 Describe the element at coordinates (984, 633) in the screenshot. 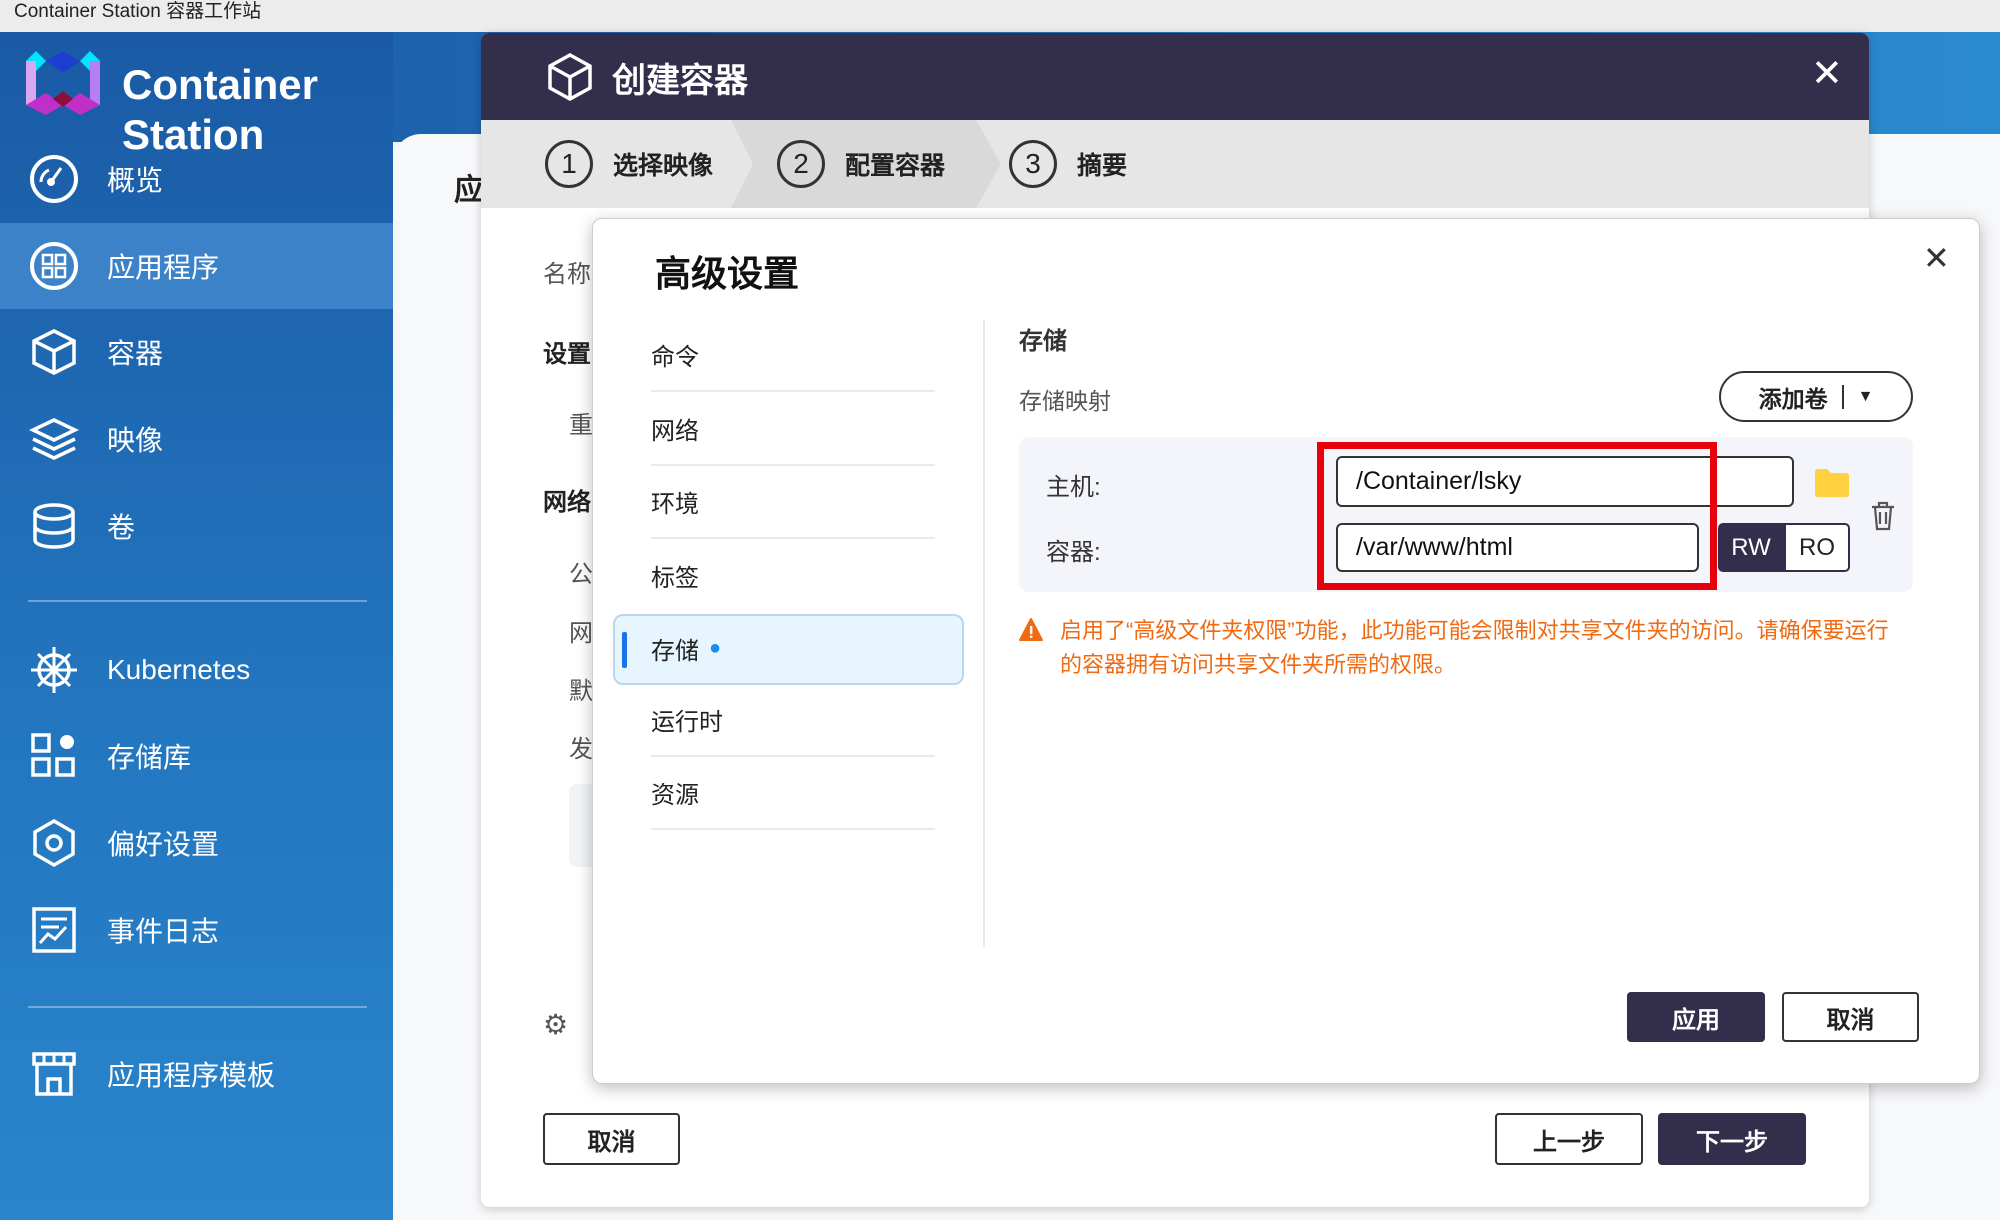

I see `divider` at that location.